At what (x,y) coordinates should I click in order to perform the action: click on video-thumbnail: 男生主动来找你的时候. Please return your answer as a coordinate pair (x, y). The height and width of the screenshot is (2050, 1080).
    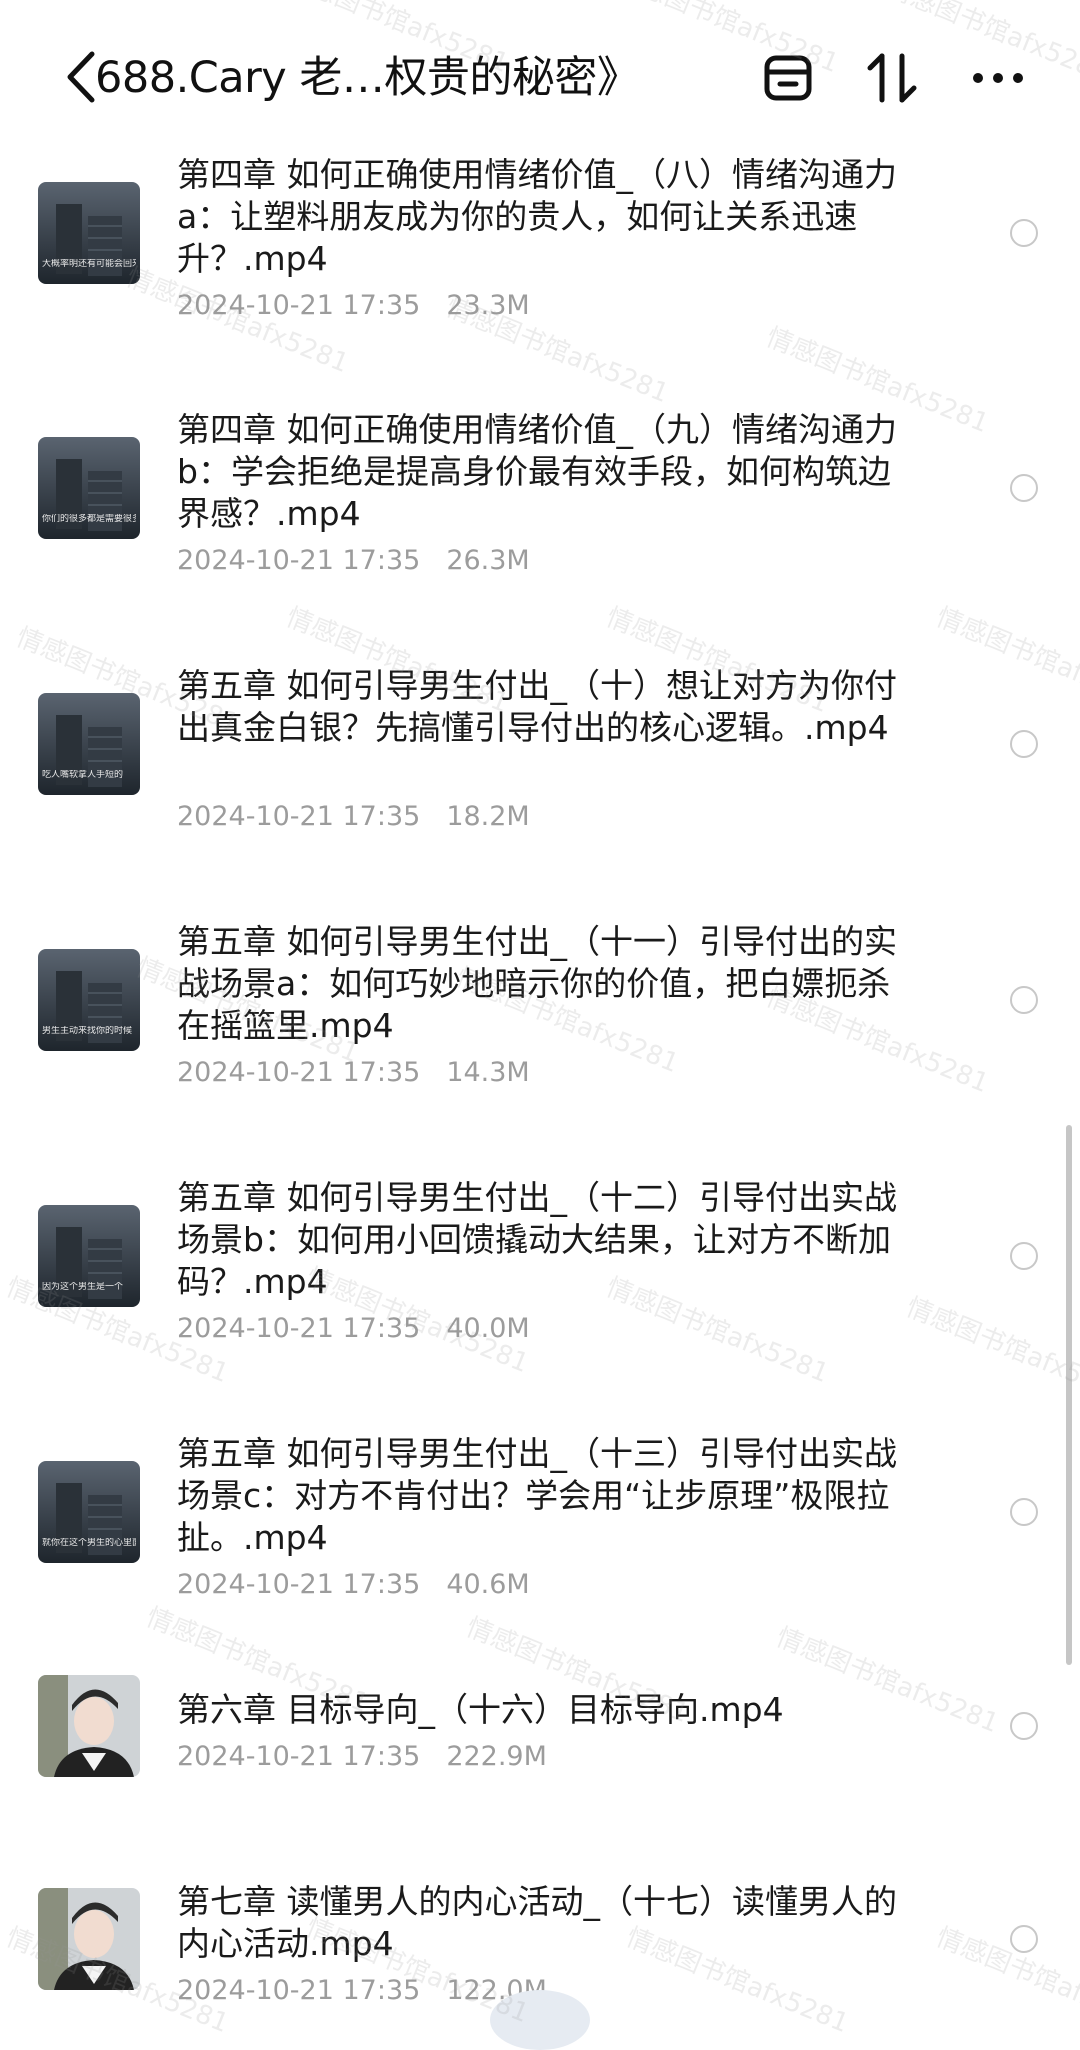
    Looking at the image, I should click on (89, 1000).